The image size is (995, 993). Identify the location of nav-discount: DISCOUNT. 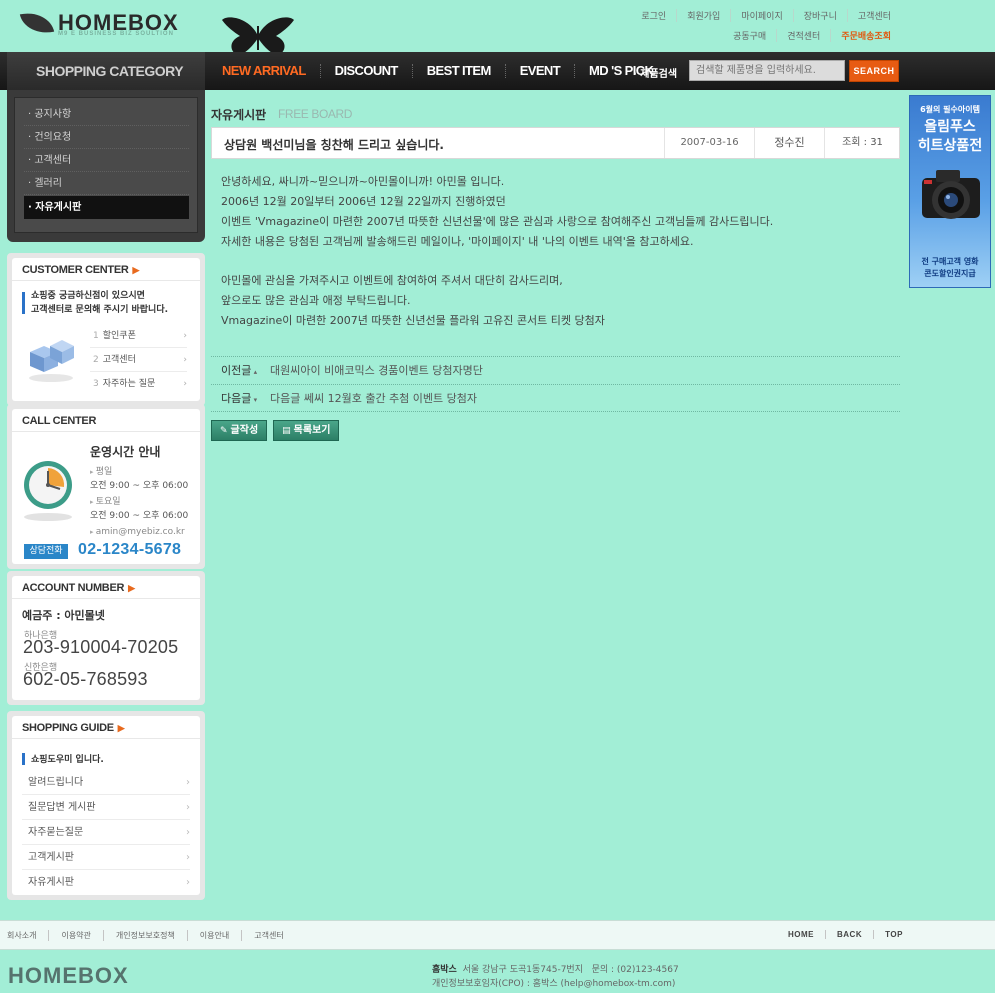
(365, 71).